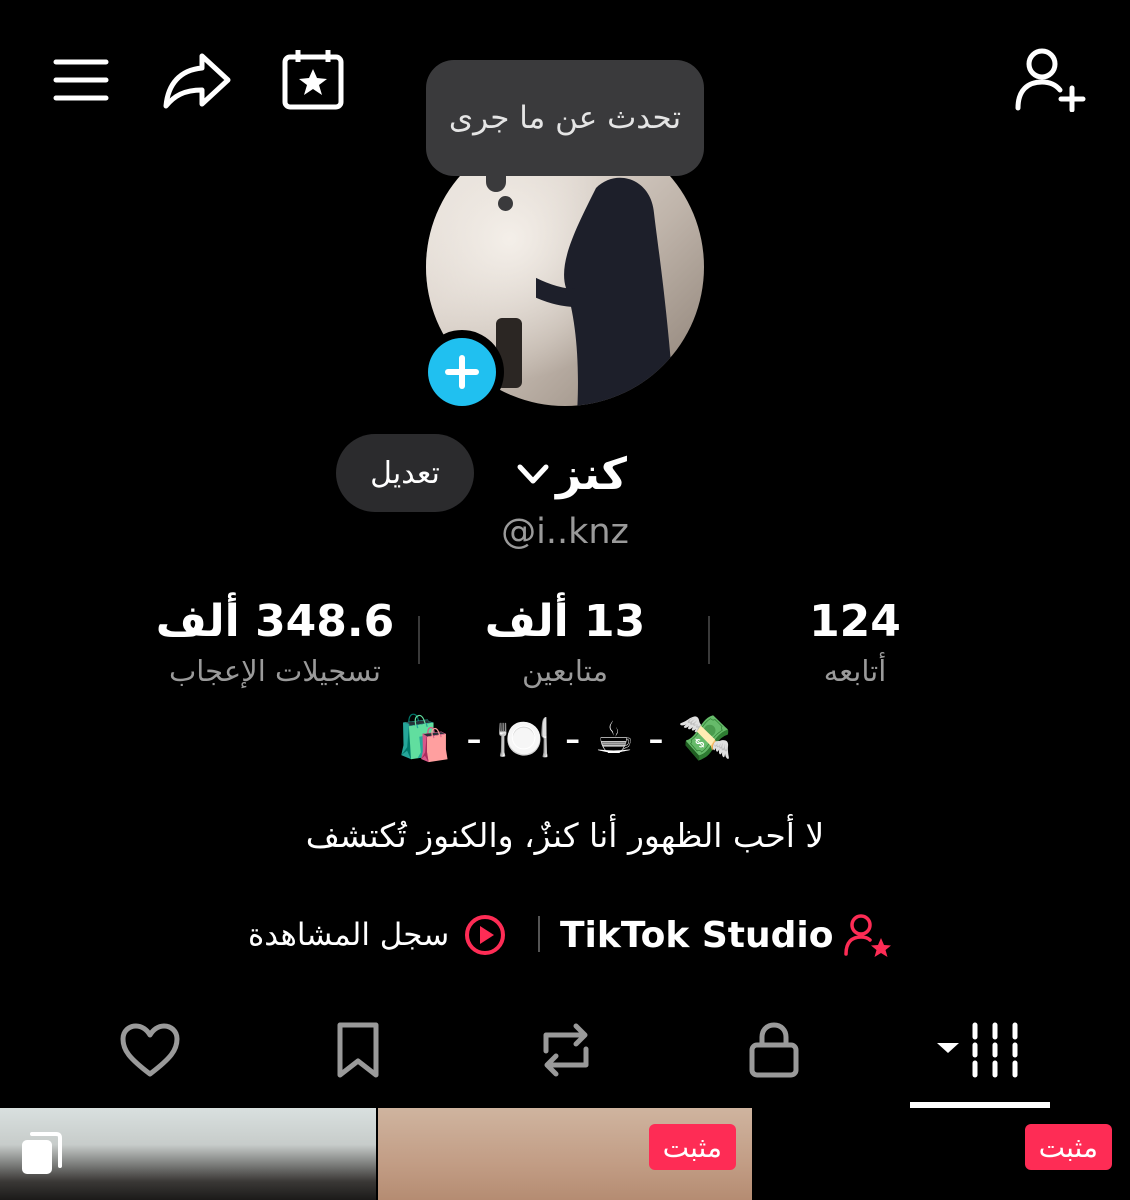 The image size is (1130, 1200). I want to click on tiktok-studio-link: TikTok Studio, so click(726, 935).